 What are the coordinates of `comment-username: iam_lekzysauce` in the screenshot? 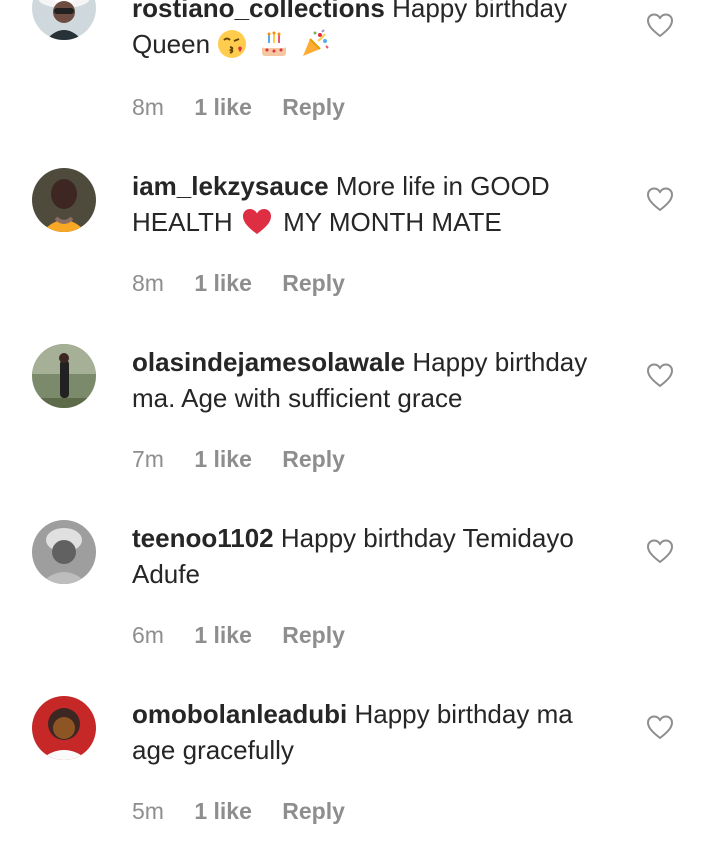 It's located at (230, 186).